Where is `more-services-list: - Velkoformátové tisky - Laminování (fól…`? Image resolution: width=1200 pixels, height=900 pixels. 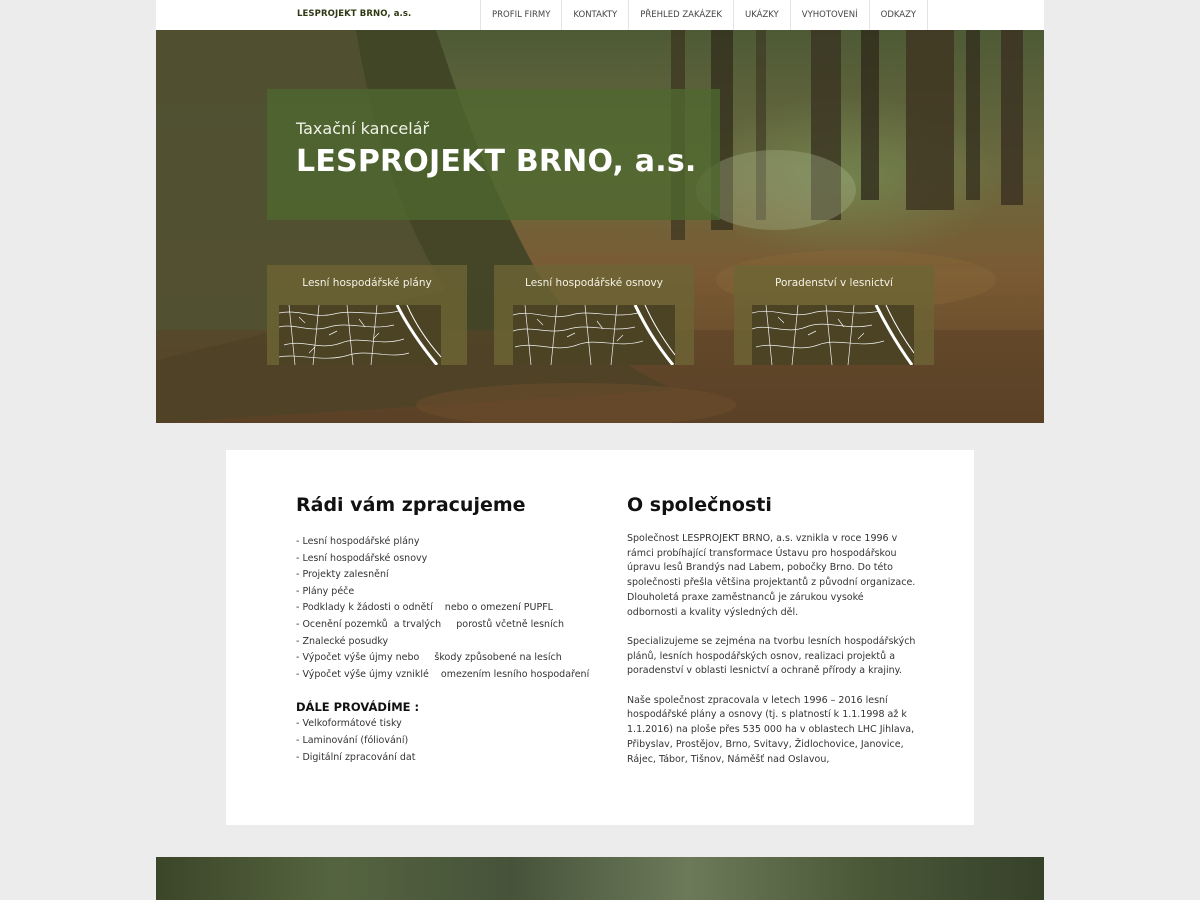 more-services-list: - Velkoformátové tisky - Laminování (fól… is located at coordinates (446, 741).